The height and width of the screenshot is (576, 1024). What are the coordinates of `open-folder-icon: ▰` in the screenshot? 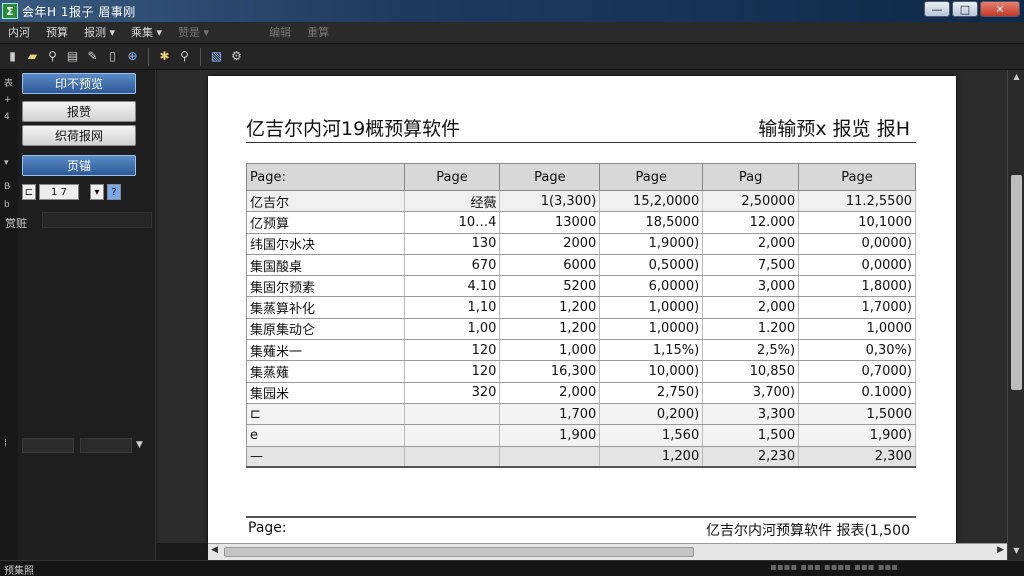 It's located at (32, 56).